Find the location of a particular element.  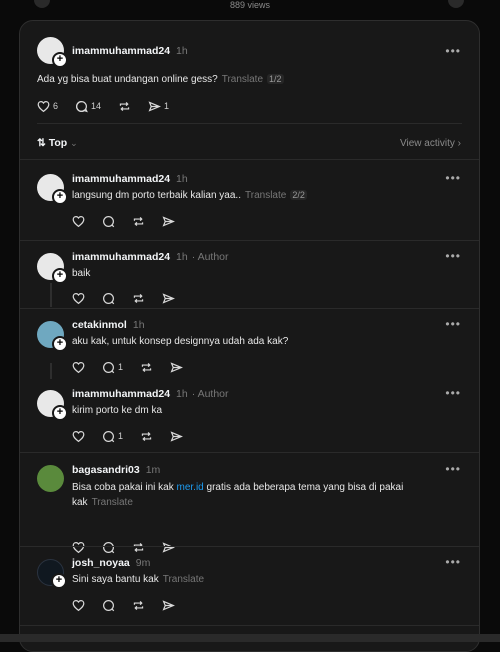

sort-dropdown: ⇅ Top ⌄ is located at coordinates (57, 143).